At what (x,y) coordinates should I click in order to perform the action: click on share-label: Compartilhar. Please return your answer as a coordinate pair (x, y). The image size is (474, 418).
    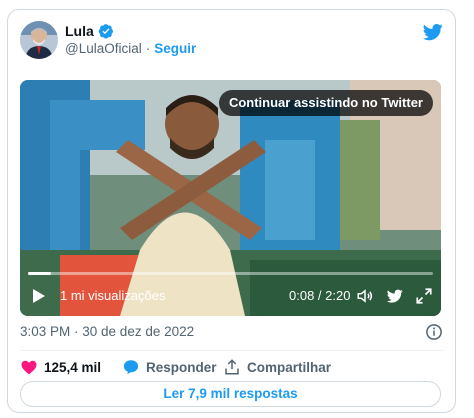
    Looking at the image, I should click on (289, 367).